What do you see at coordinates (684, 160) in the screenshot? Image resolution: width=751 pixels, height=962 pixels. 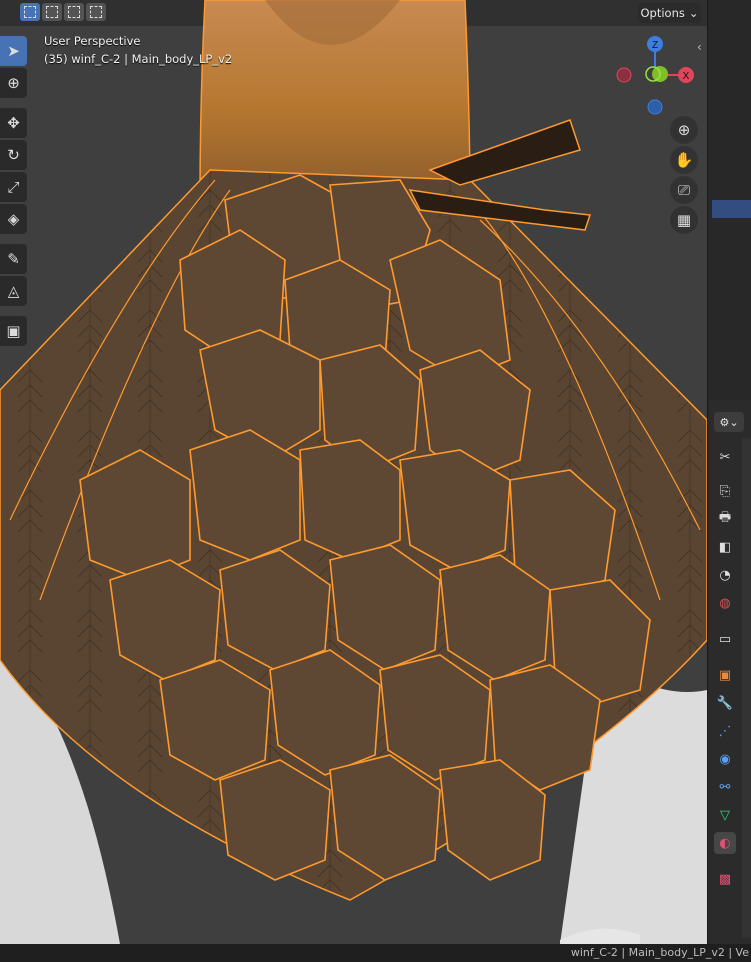 I see `pan-hand-icon: ✋` at bounding box center [684, 160].